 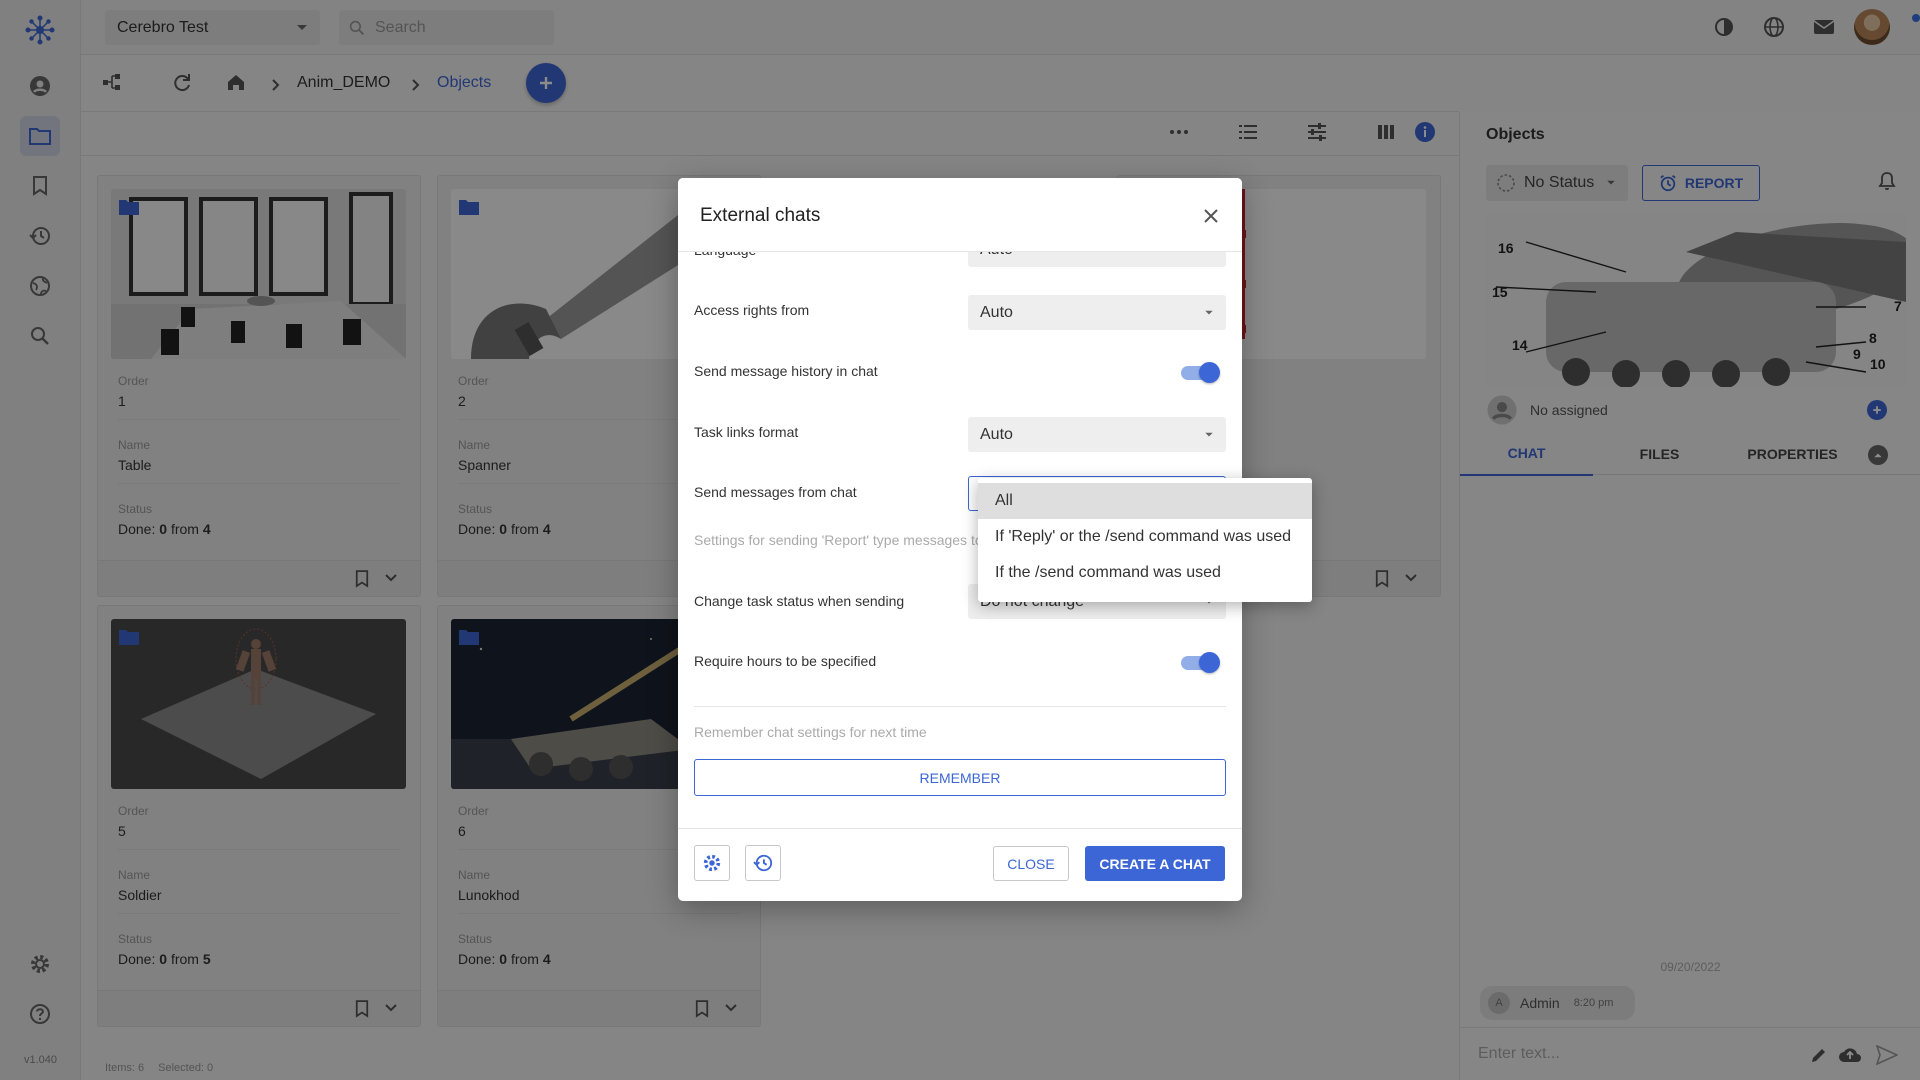 I want to click on access-rights-select: Auto, so click(x=1097, y=312).